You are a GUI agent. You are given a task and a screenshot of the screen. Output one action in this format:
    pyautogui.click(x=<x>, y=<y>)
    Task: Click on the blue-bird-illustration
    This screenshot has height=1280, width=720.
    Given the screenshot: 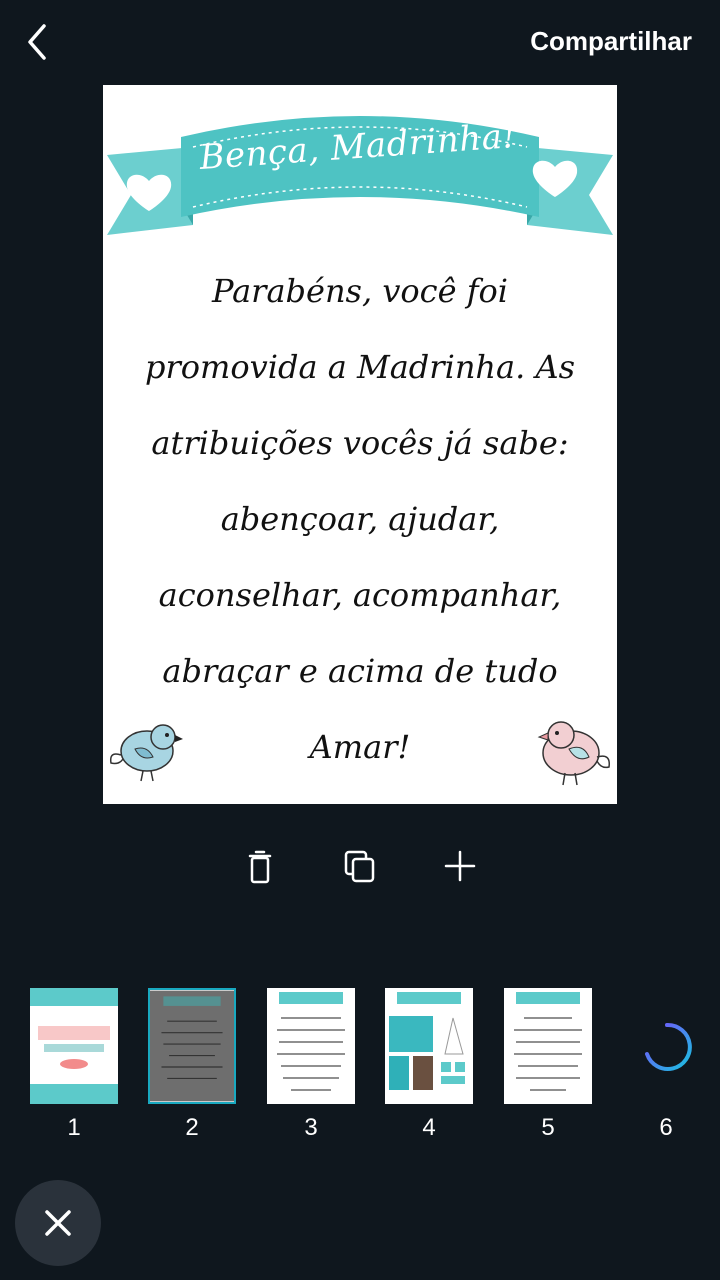 What is the action you would take?
    pyautogui.click(x=146, y=753)
    